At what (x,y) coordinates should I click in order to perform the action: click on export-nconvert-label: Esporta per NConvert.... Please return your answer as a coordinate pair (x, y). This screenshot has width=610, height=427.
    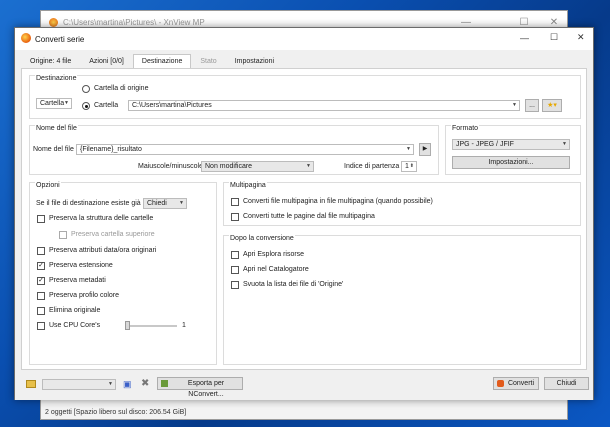
    Looking at the image, I should click on (206, 389).